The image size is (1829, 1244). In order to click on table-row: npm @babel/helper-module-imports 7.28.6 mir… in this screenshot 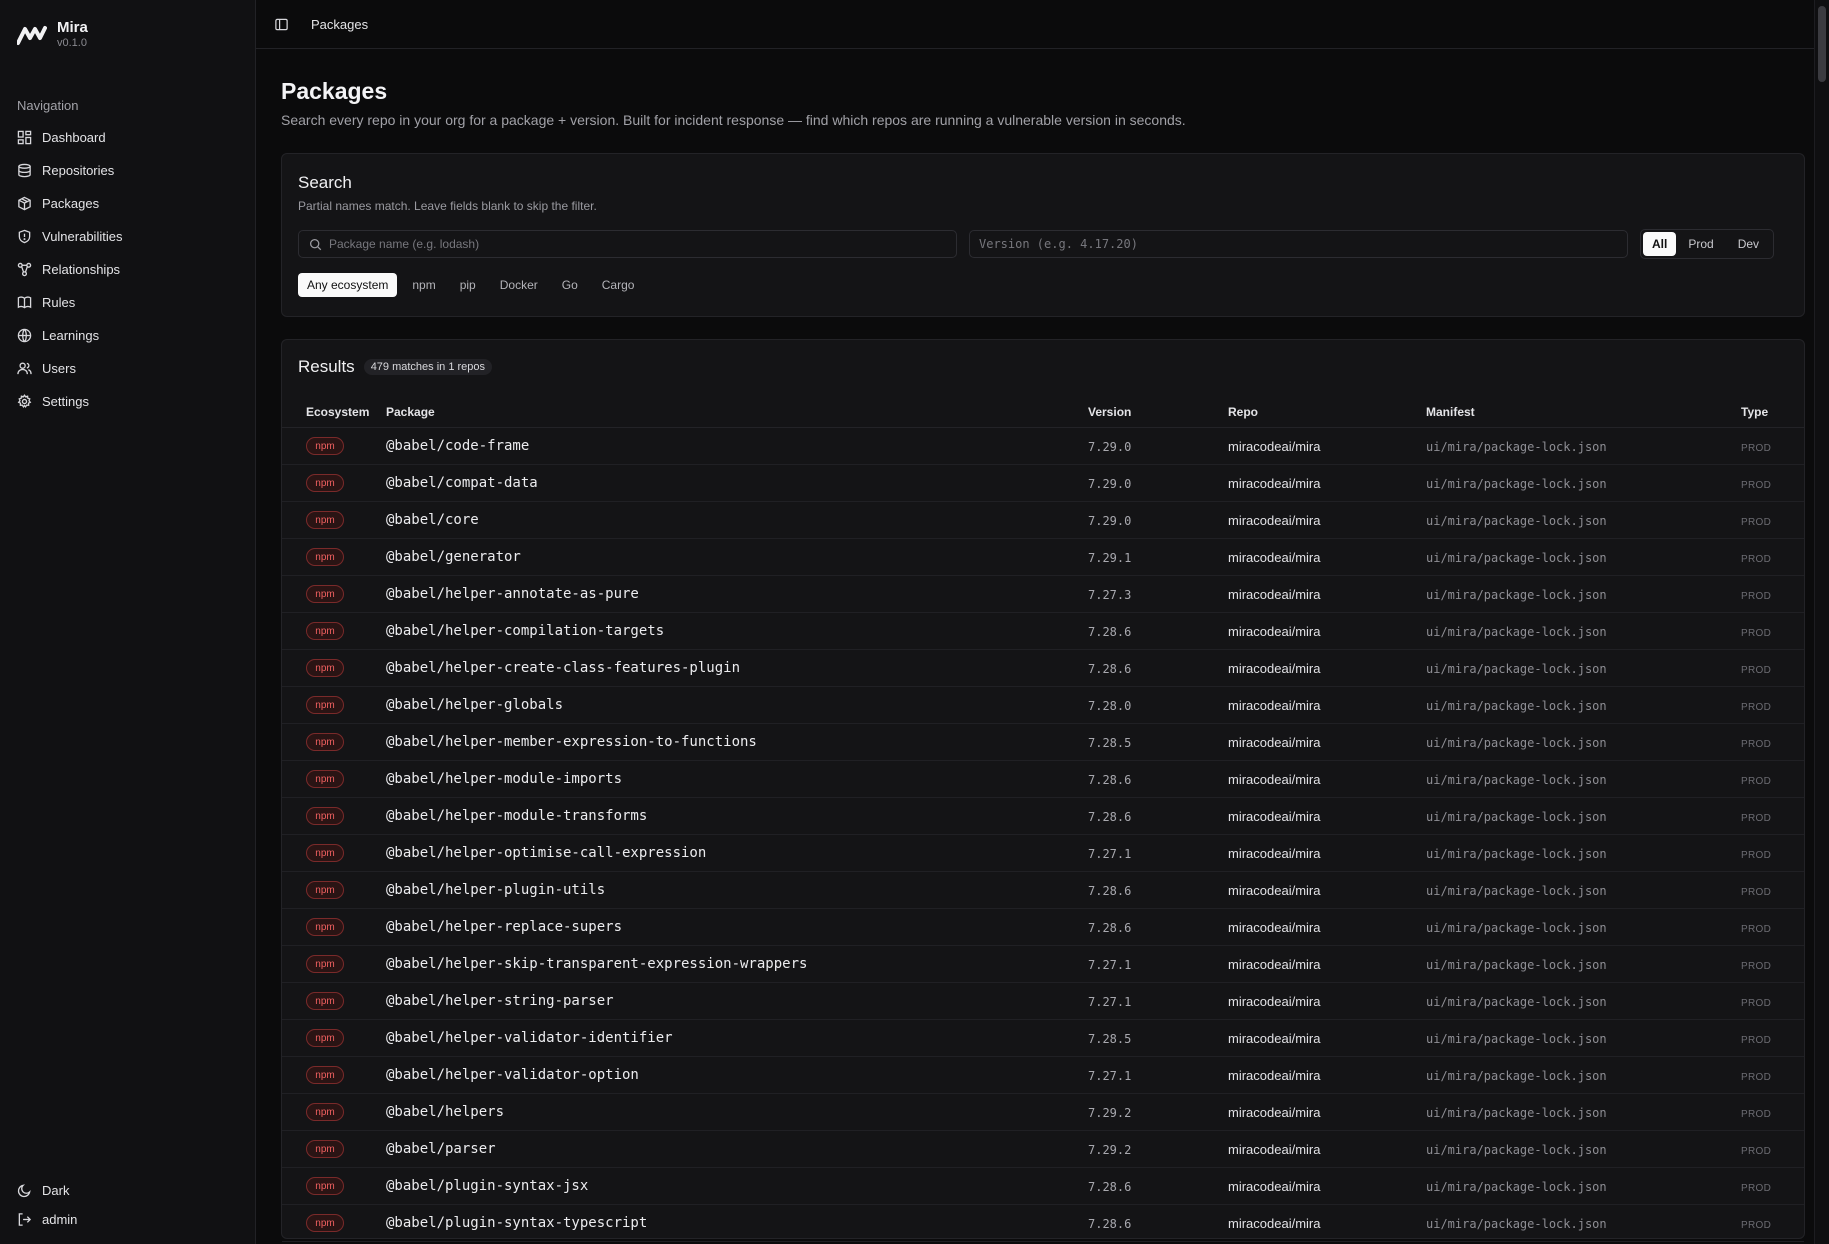, I will do `click(1043, 779)`.